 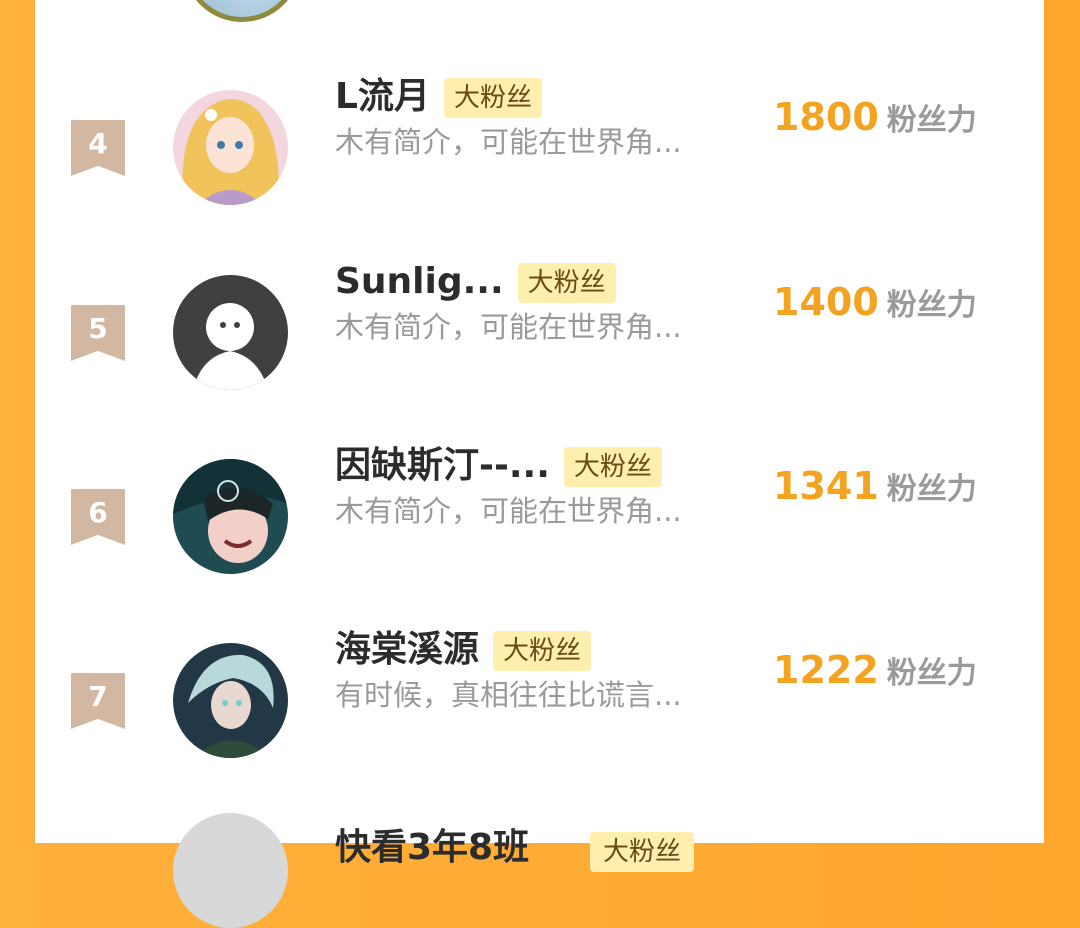 I want to click on username: 海棠溪源 大粉丝, so click(x=463, y=650).